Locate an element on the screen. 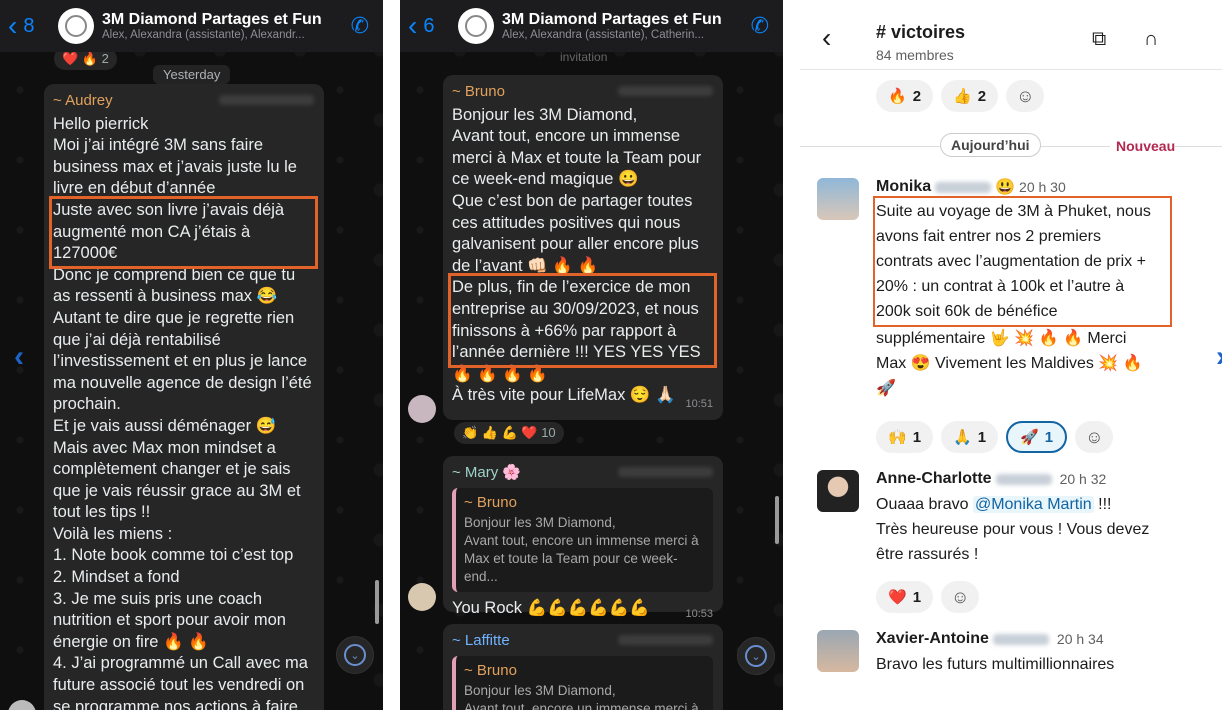 The image size is (1222, 710). sender-name: ~ Audrey is located at coordinates (83, 101).